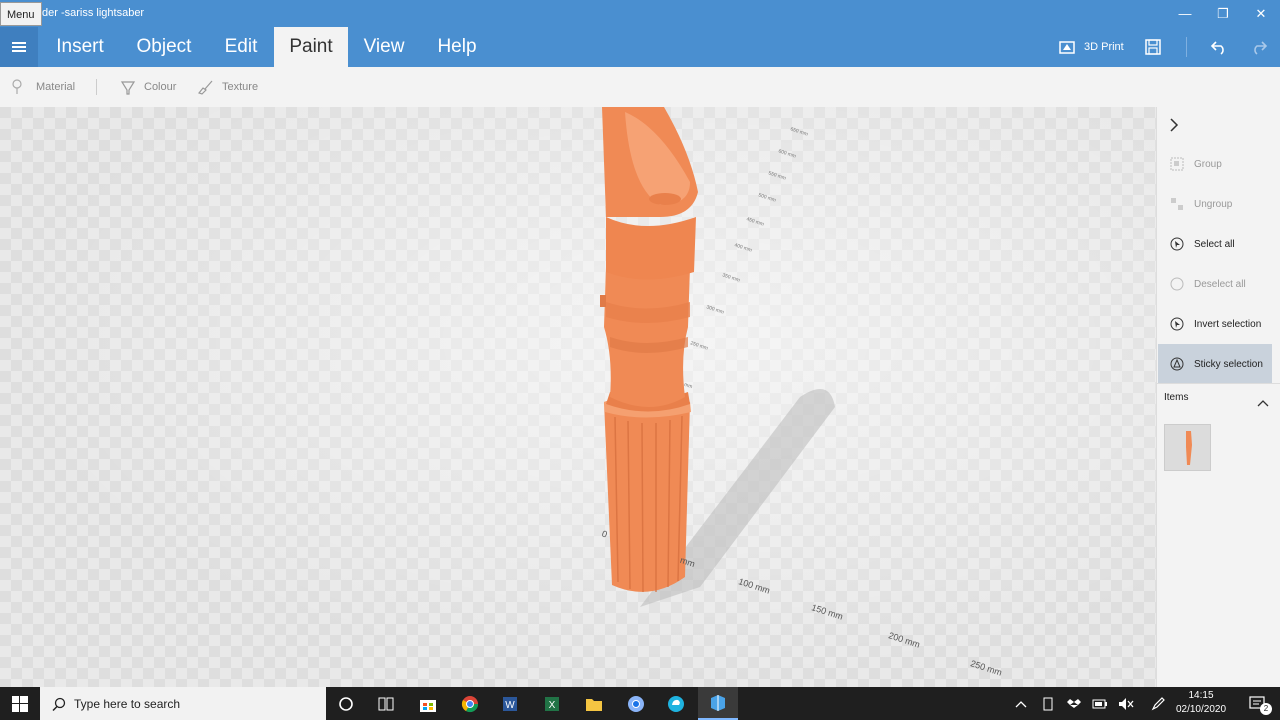 The width and height of the screenshot is (1280, 720). I want to click on toolbar-divider, so click(96, 87).